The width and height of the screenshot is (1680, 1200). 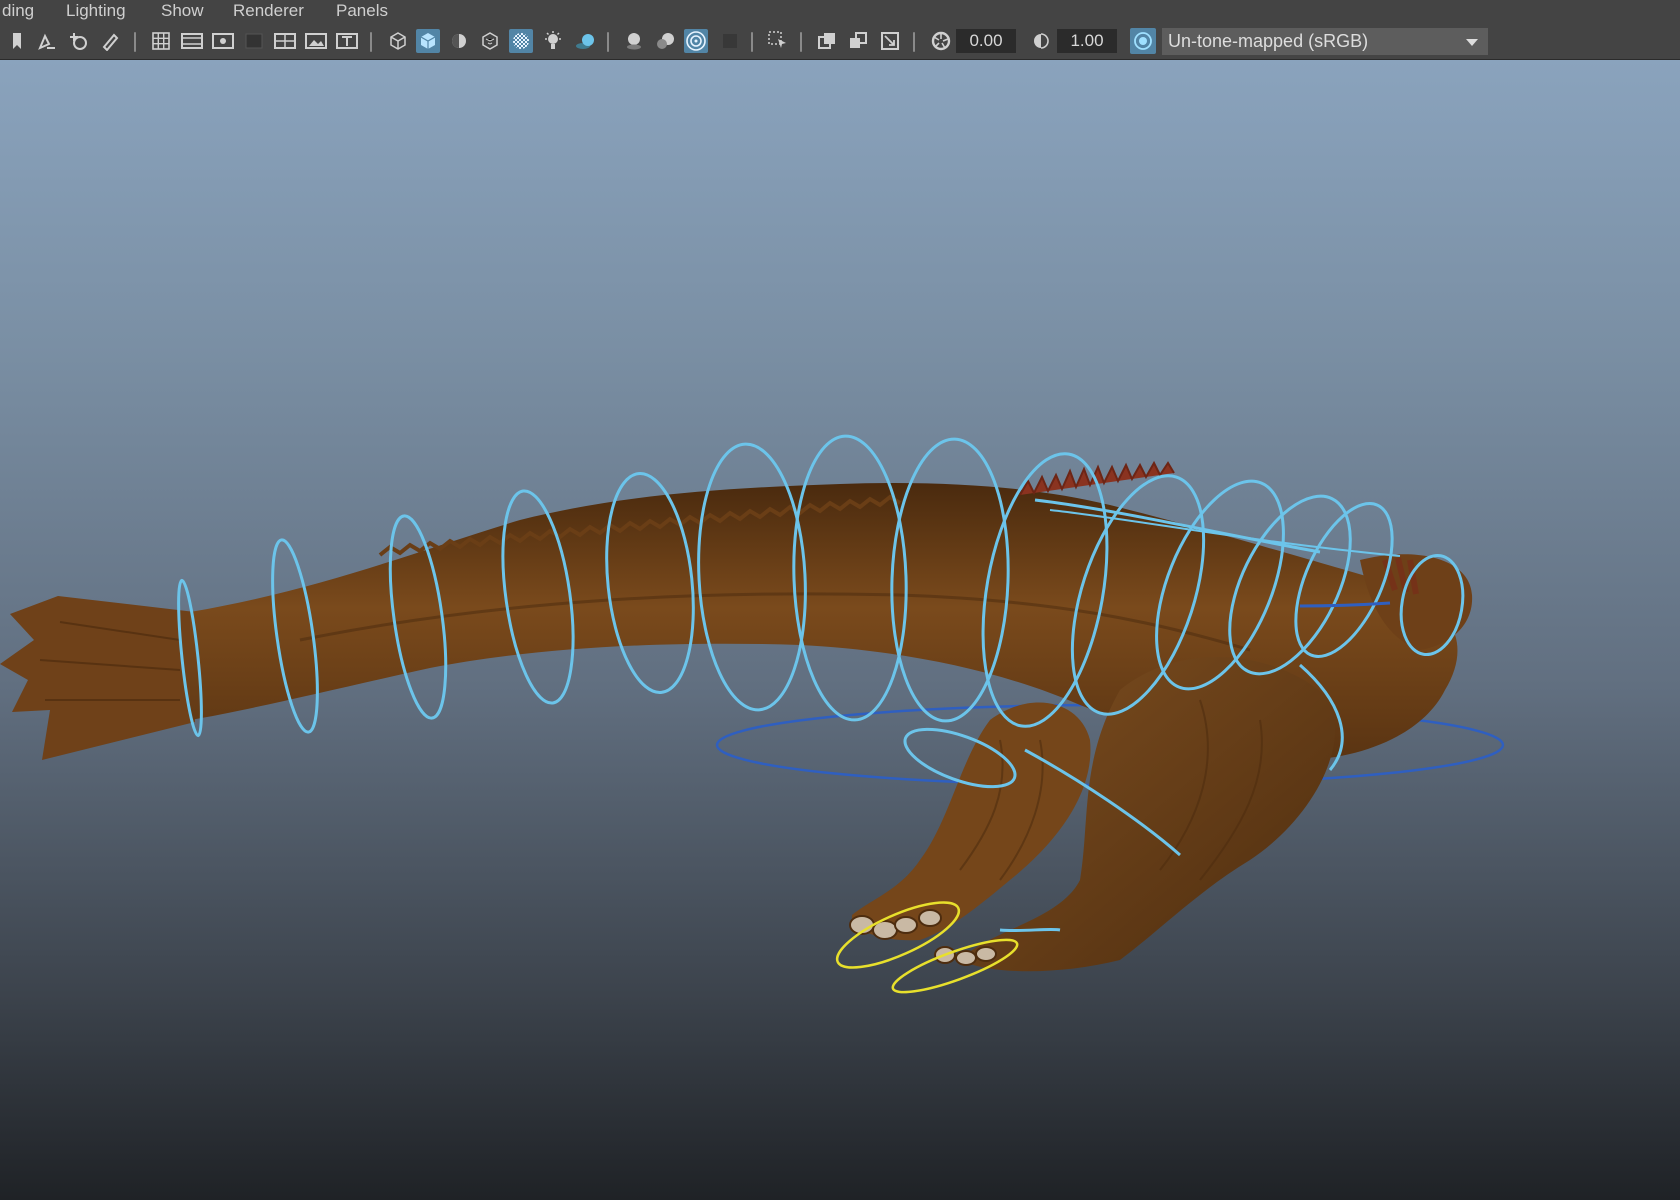 I want to click on backface-culling-icon, so click(x=890, y=41).